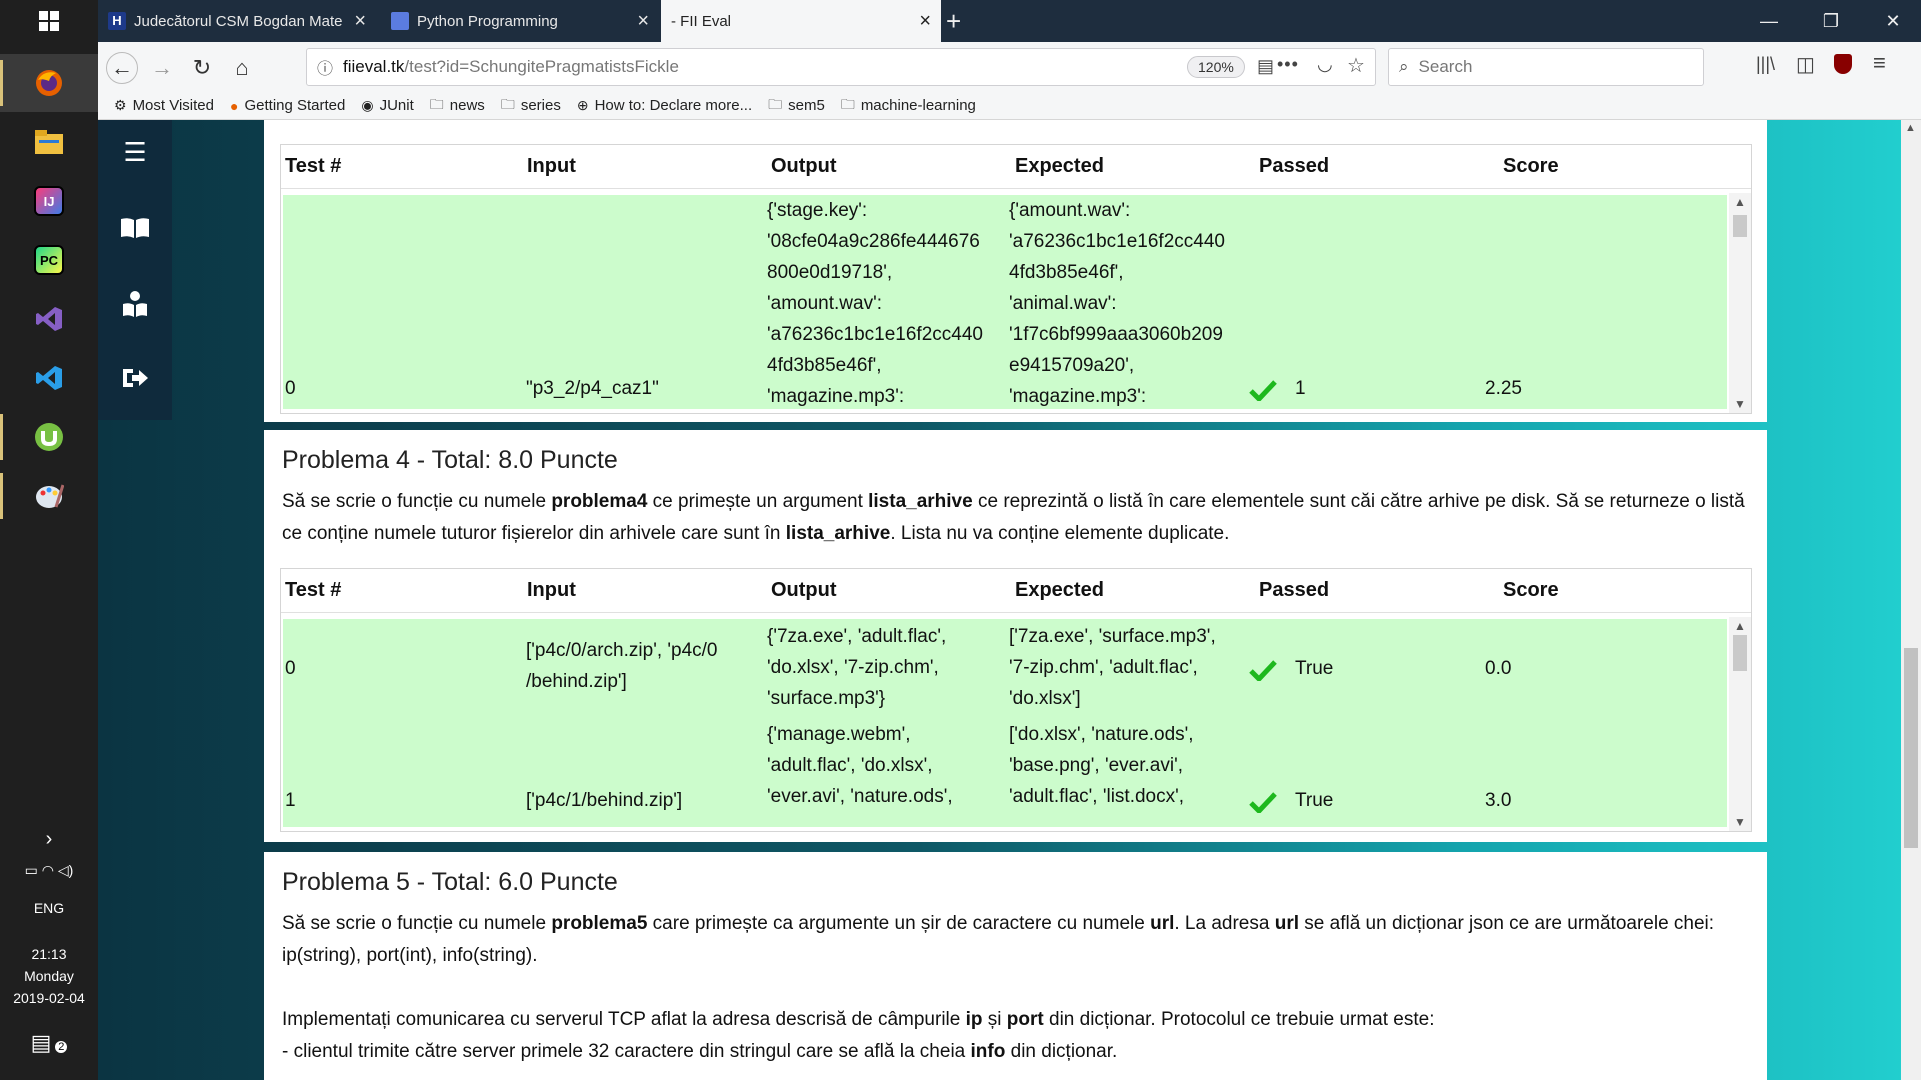  Describe the element at coordinates (49, 142) in the screenshot. I see `taskbar-file-explorer` at that location.